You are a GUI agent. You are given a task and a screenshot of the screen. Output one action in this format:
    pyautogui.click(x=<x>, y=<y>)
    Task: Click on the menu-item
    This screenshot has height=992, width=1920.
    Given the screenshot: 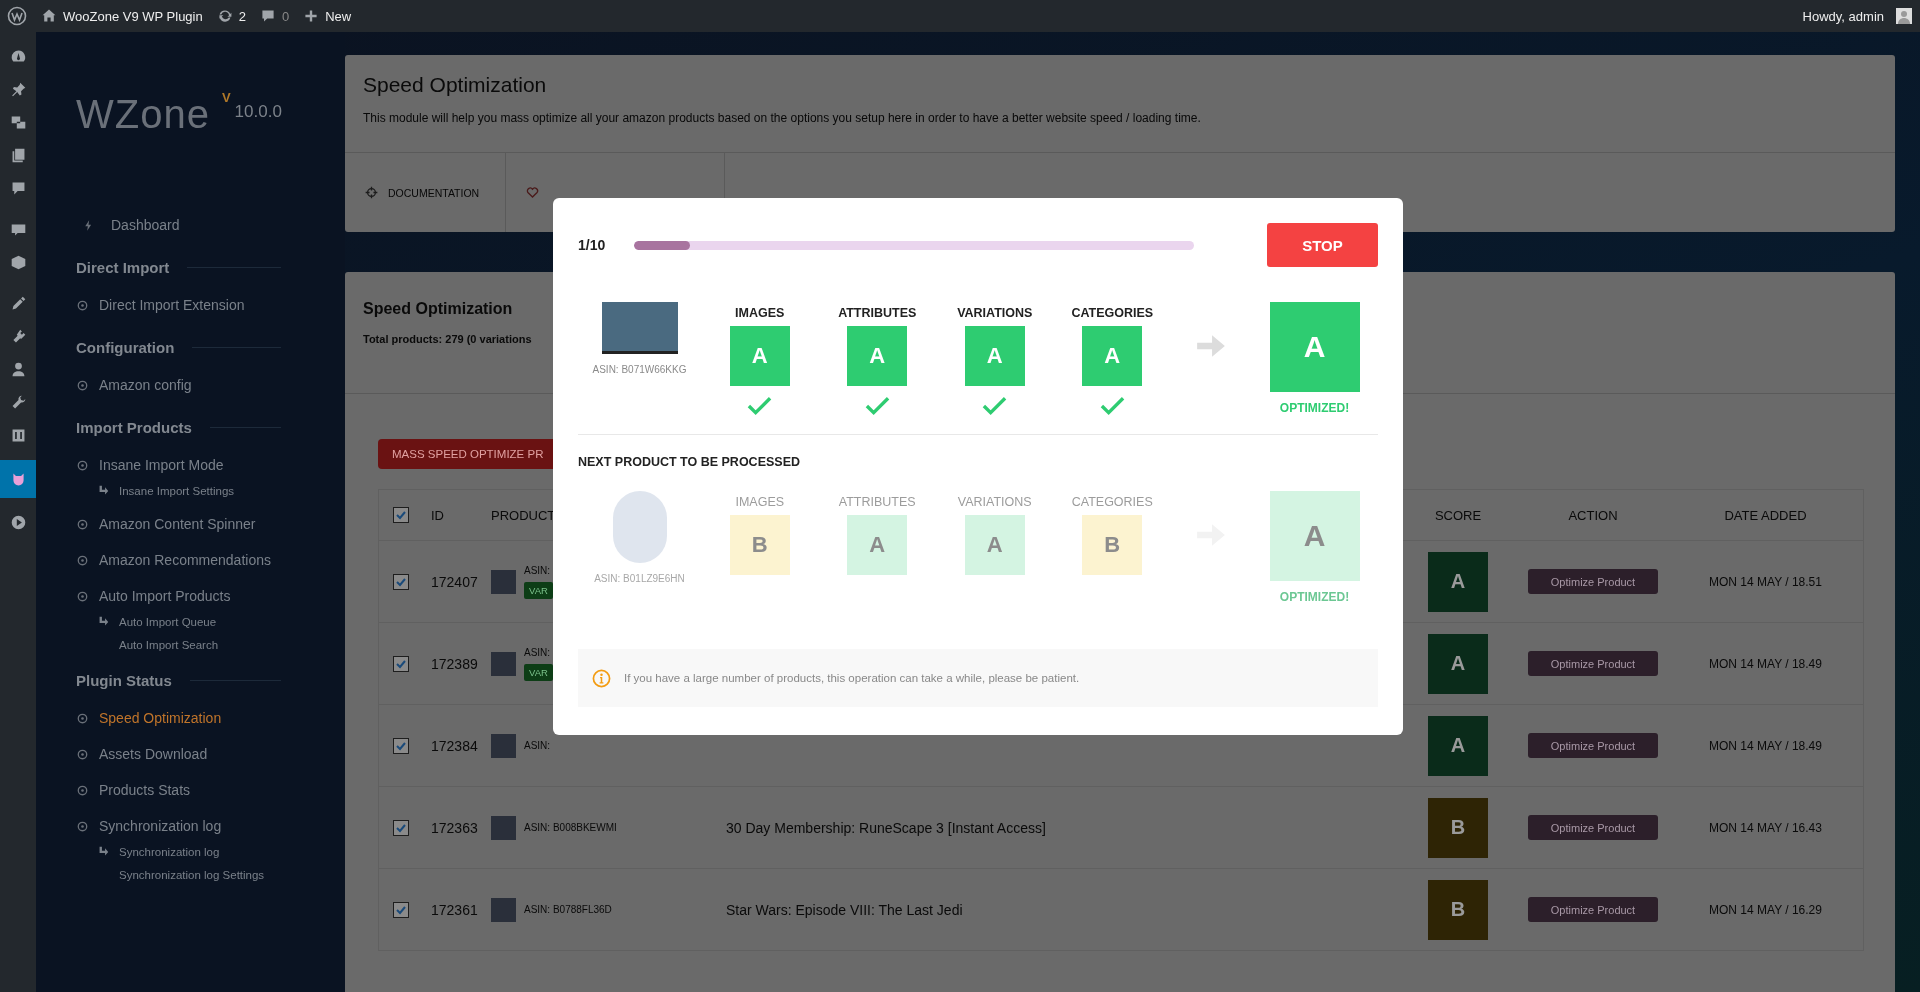 What is the action you would take?
    pyautogui.click(x=18, y=479)
    